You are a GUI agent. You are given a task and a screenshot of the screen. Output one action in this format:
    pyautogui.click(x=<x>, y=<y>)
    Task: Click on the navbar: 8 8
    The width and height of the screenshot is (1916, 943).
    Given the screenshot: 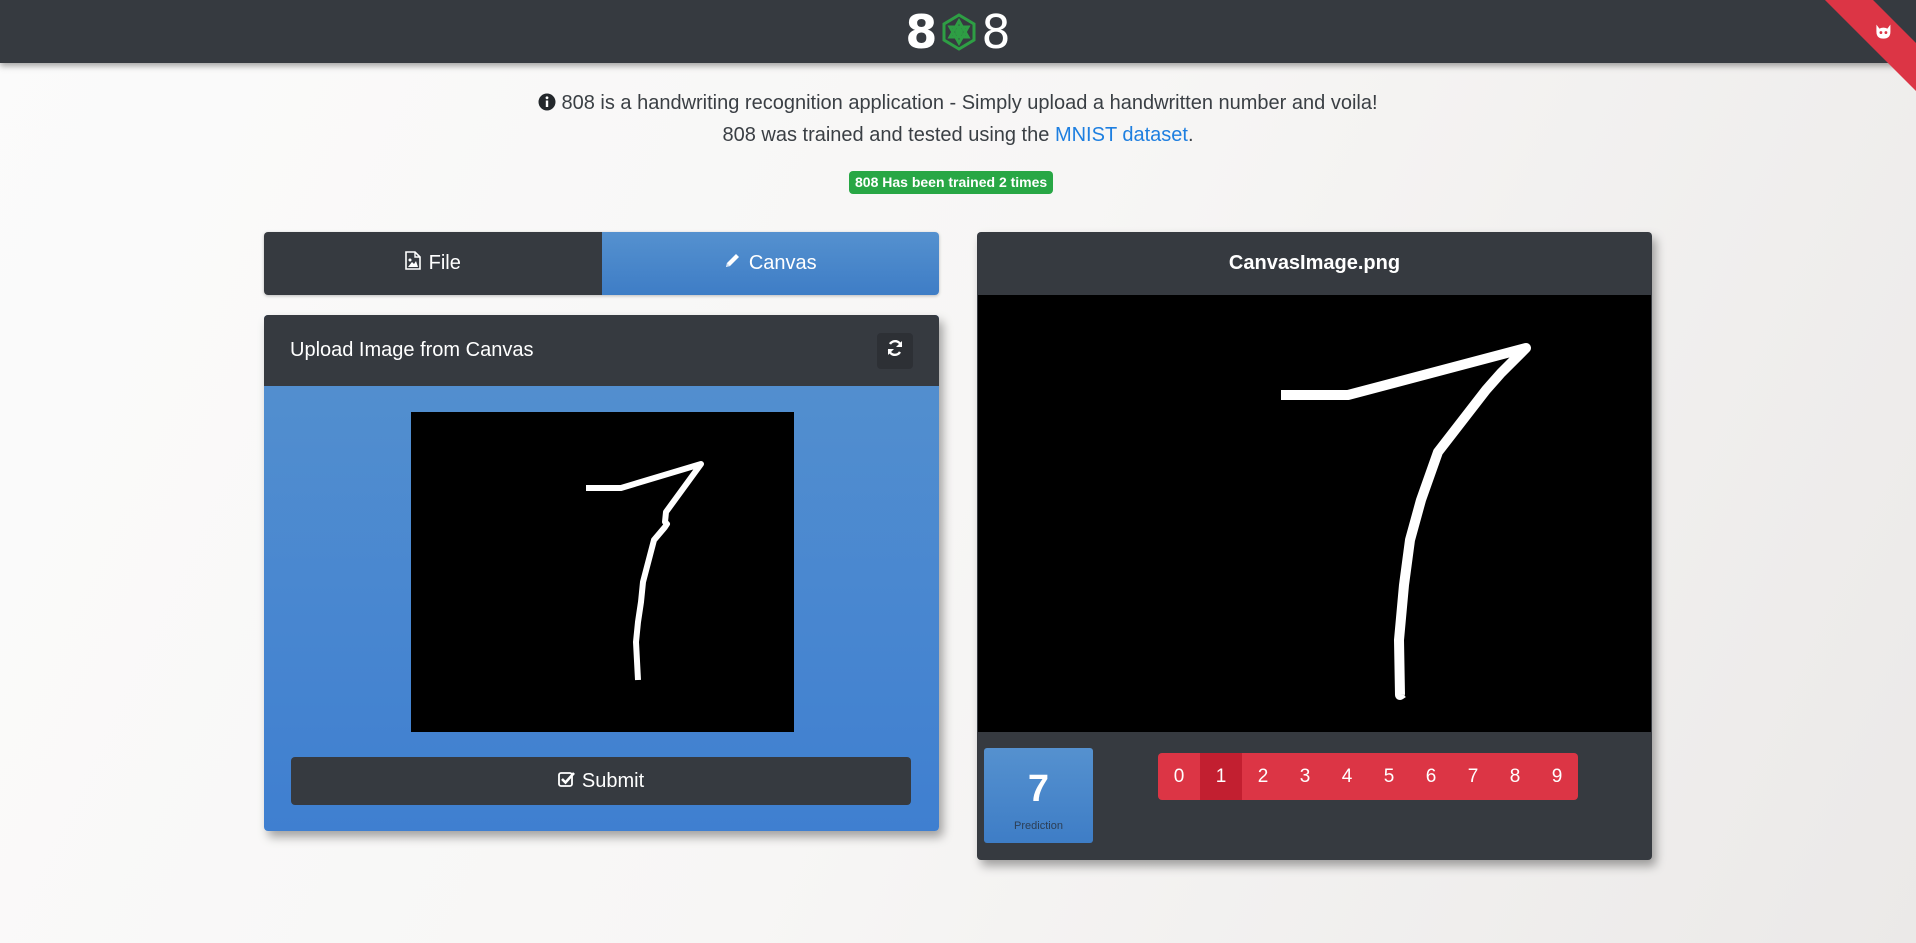 What is the action you would take?
    pyautogui.click(x=958, y=50)
    